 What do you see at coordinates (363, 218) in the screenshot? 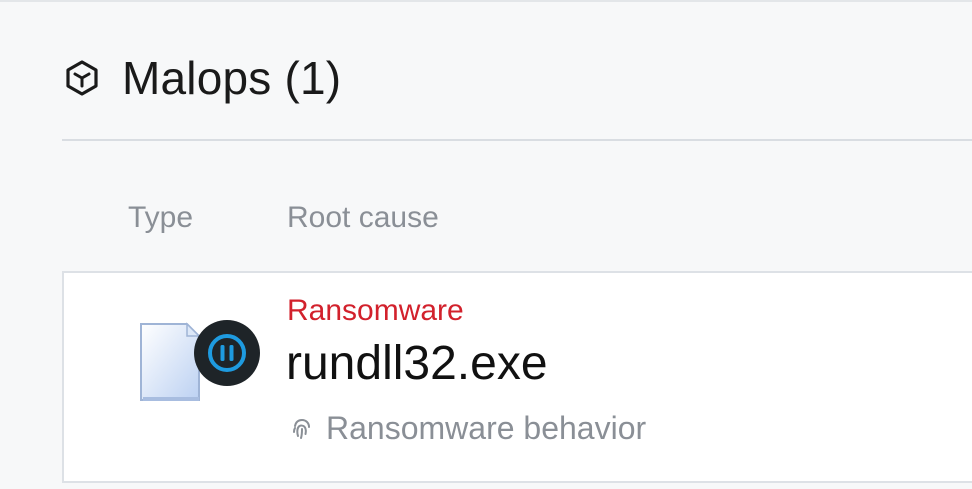
I see `column-header-root-cause: Root cause` at bounding box center [363, 218].